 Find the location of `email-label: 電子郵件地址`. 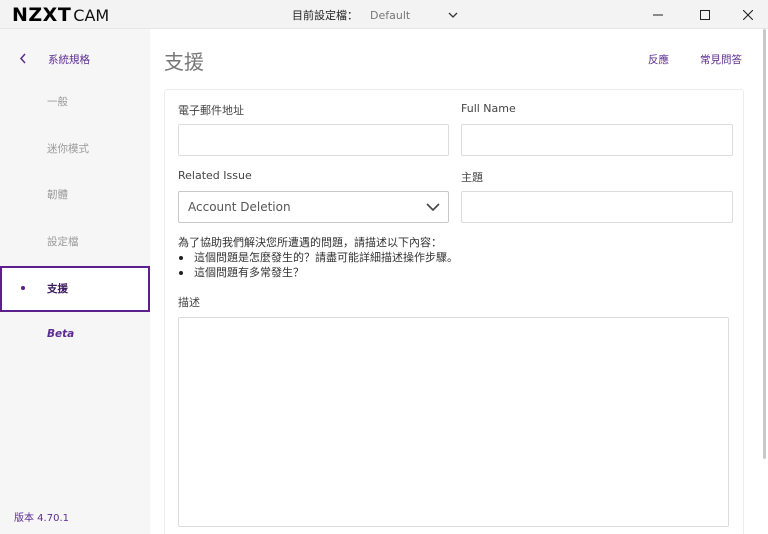

email-label: 電子郵件地址 is located at coordinates (211, 110).